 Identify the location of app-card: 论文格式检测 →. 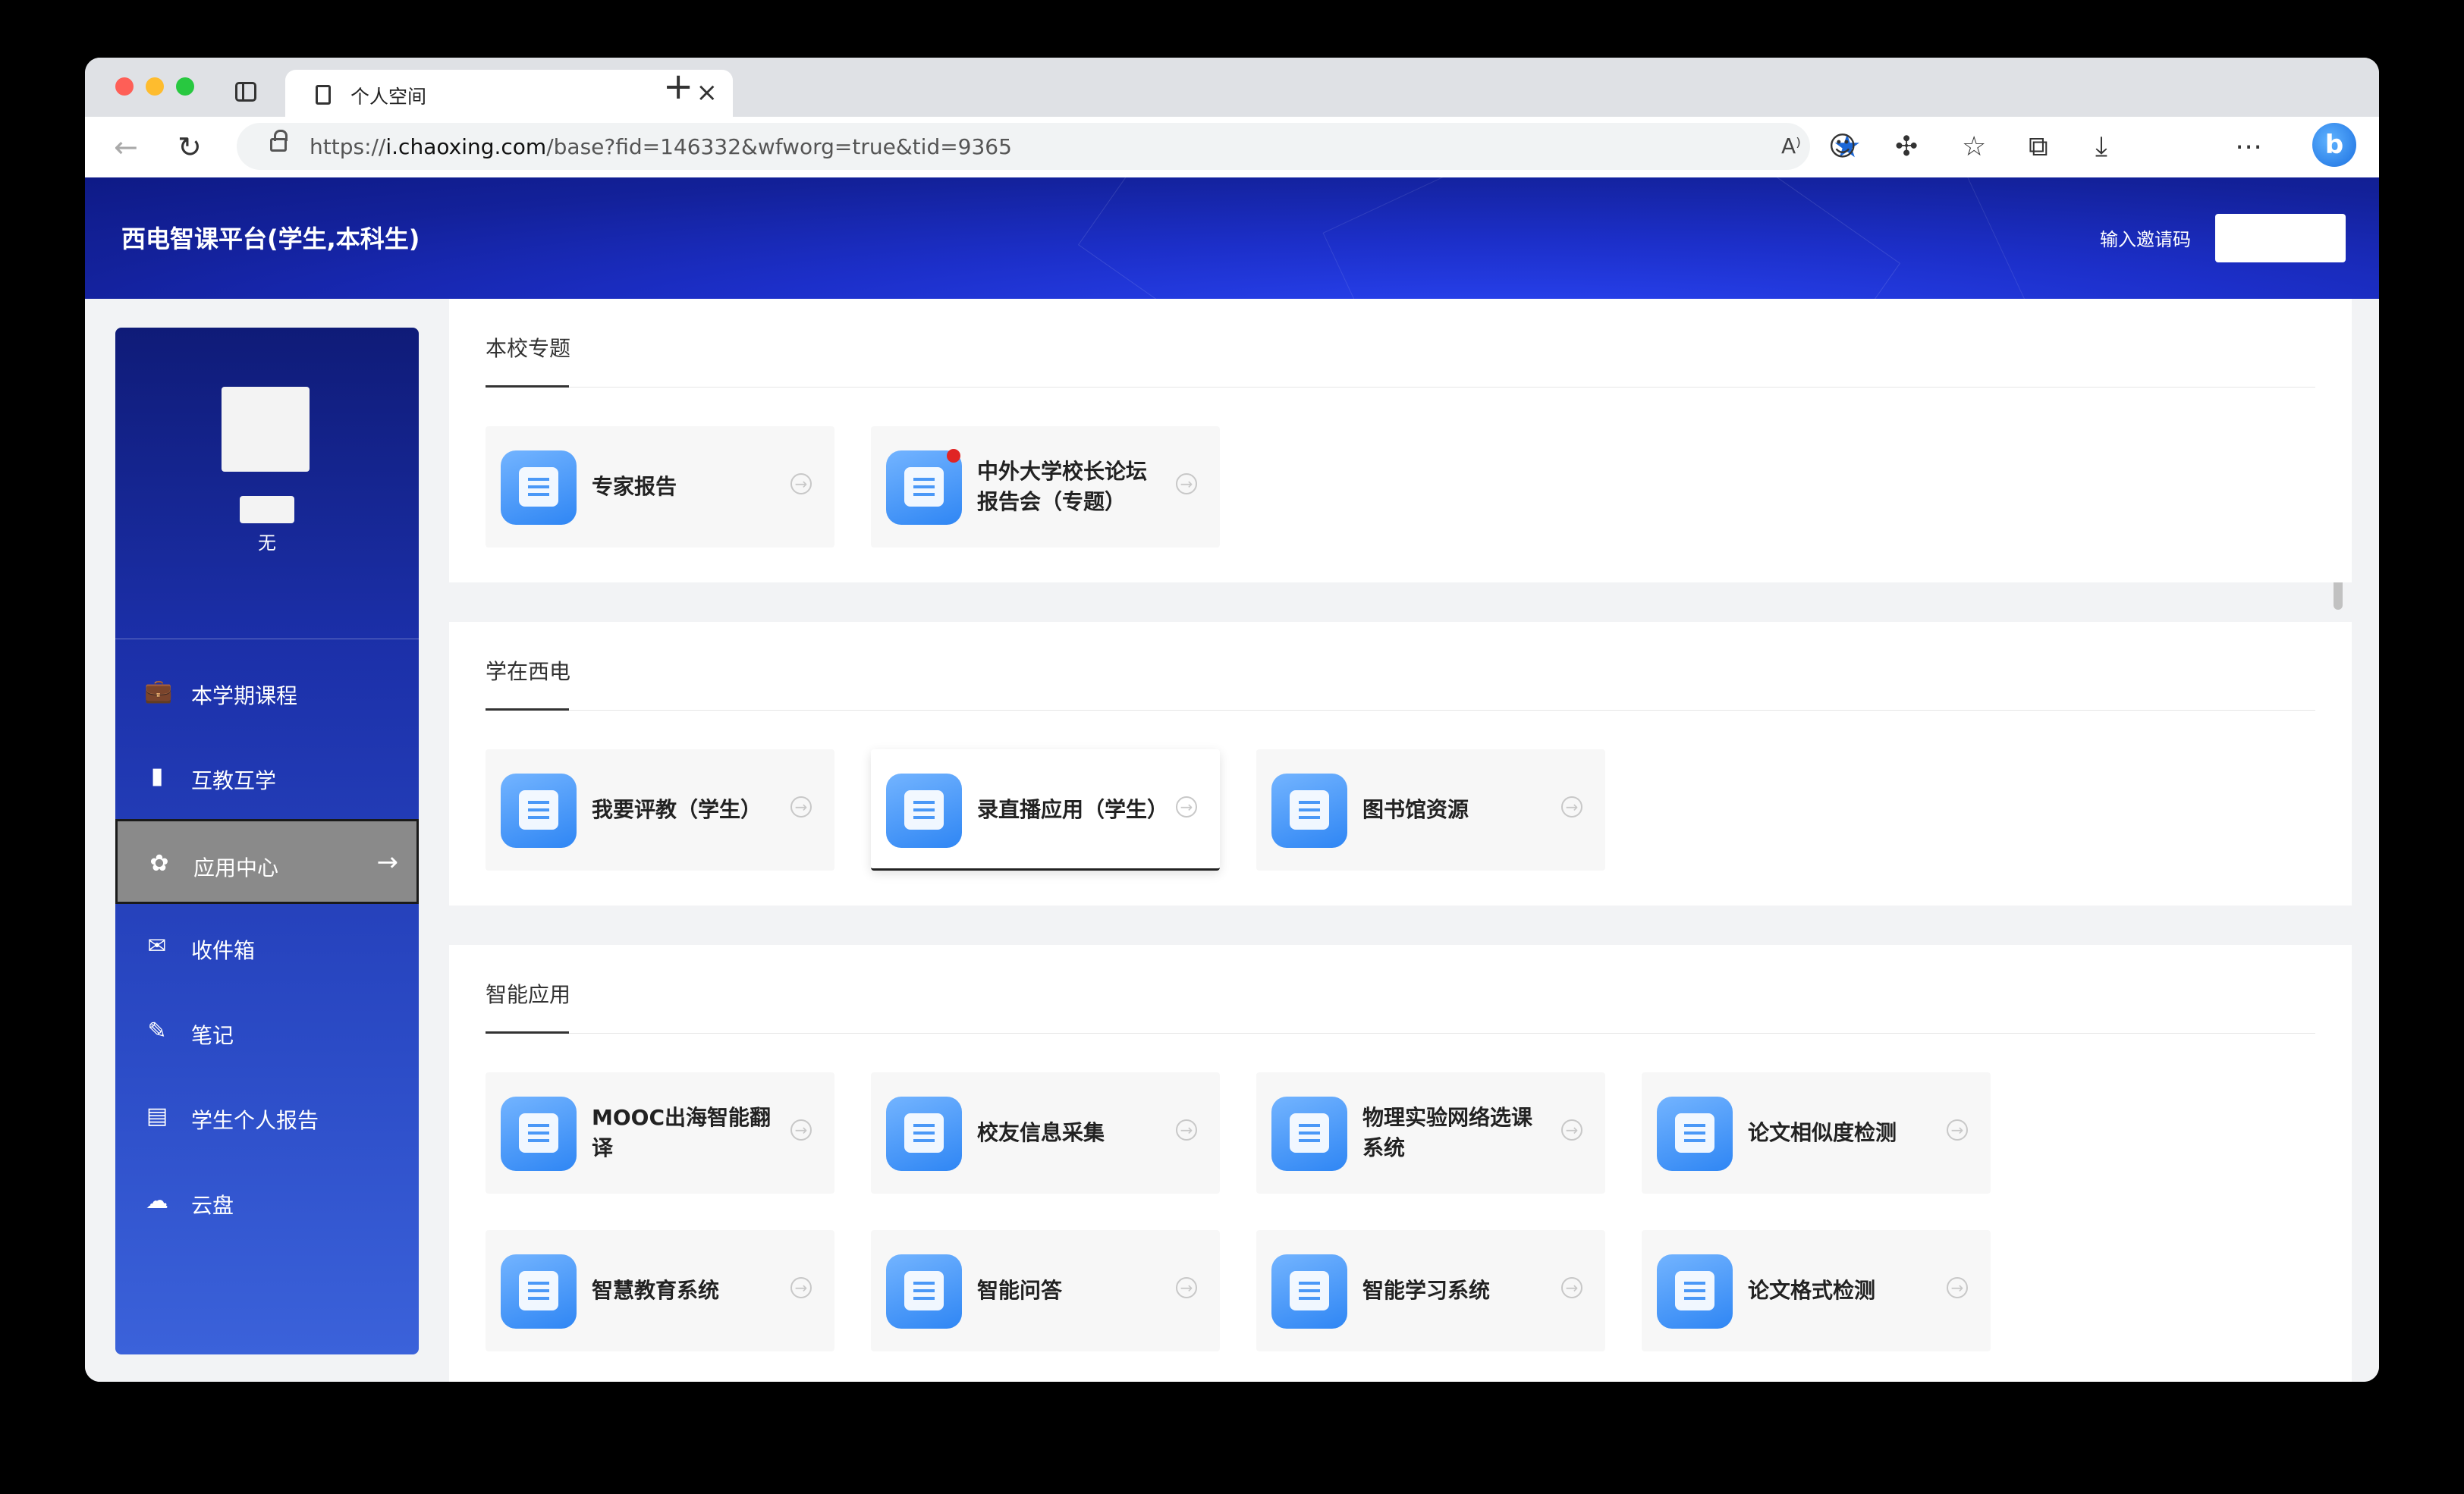
(1816, 1290).